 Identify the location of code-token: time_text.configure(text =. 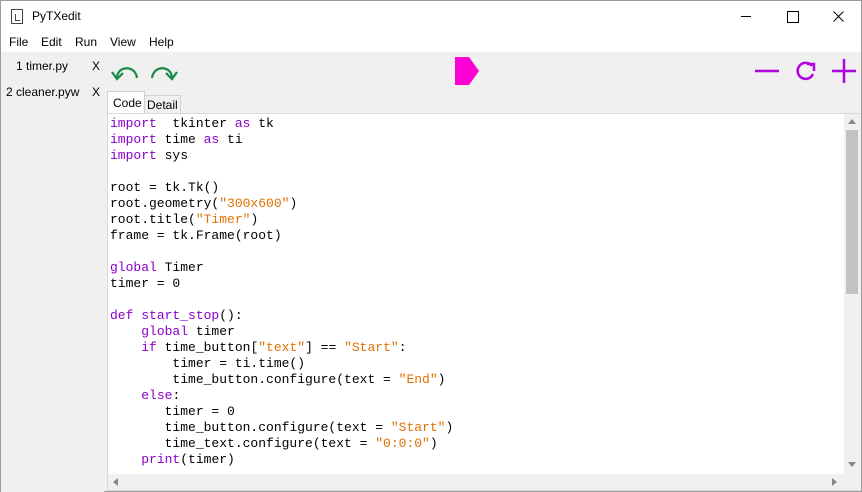
(243, 443).